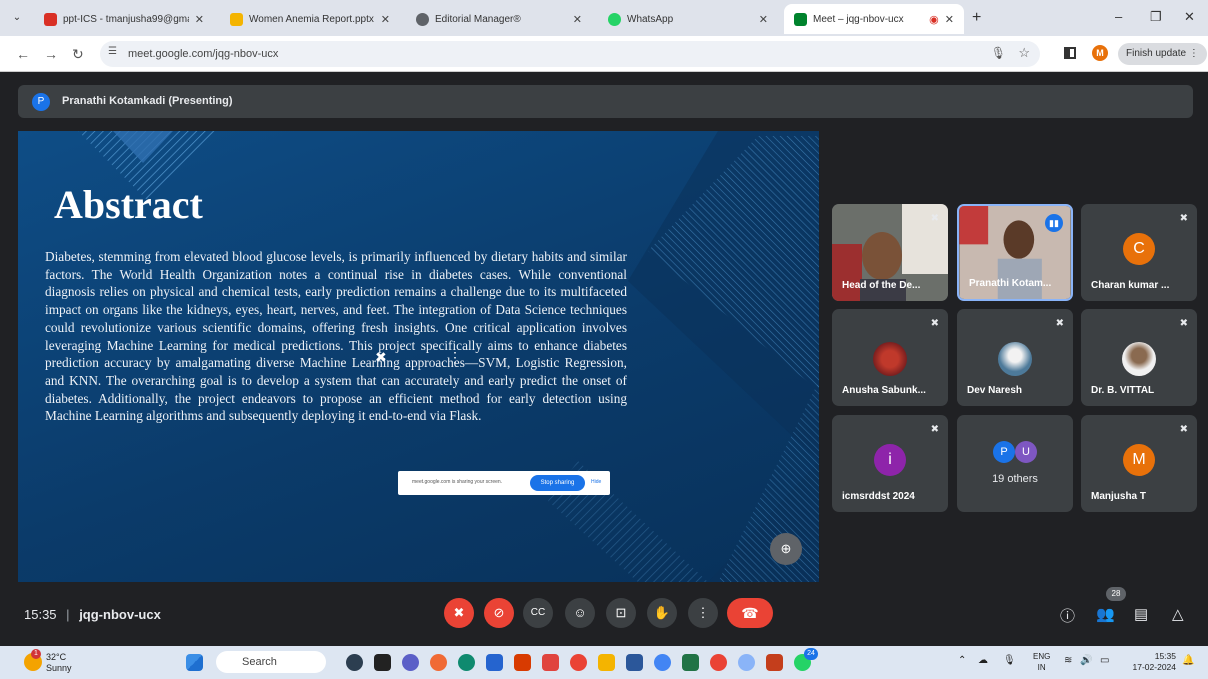  I want to click on slides-icon, so click(236, 19).